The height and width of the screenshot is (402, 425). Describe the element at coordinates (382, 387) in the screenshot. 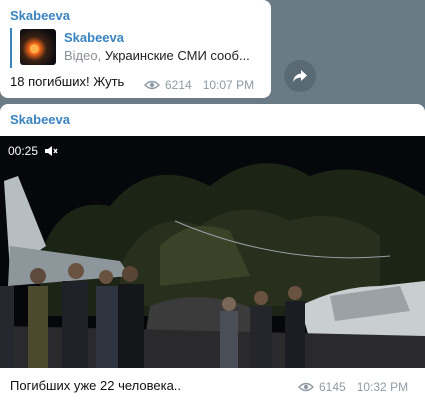

I see `message-time: 10:32 PM` at that location.